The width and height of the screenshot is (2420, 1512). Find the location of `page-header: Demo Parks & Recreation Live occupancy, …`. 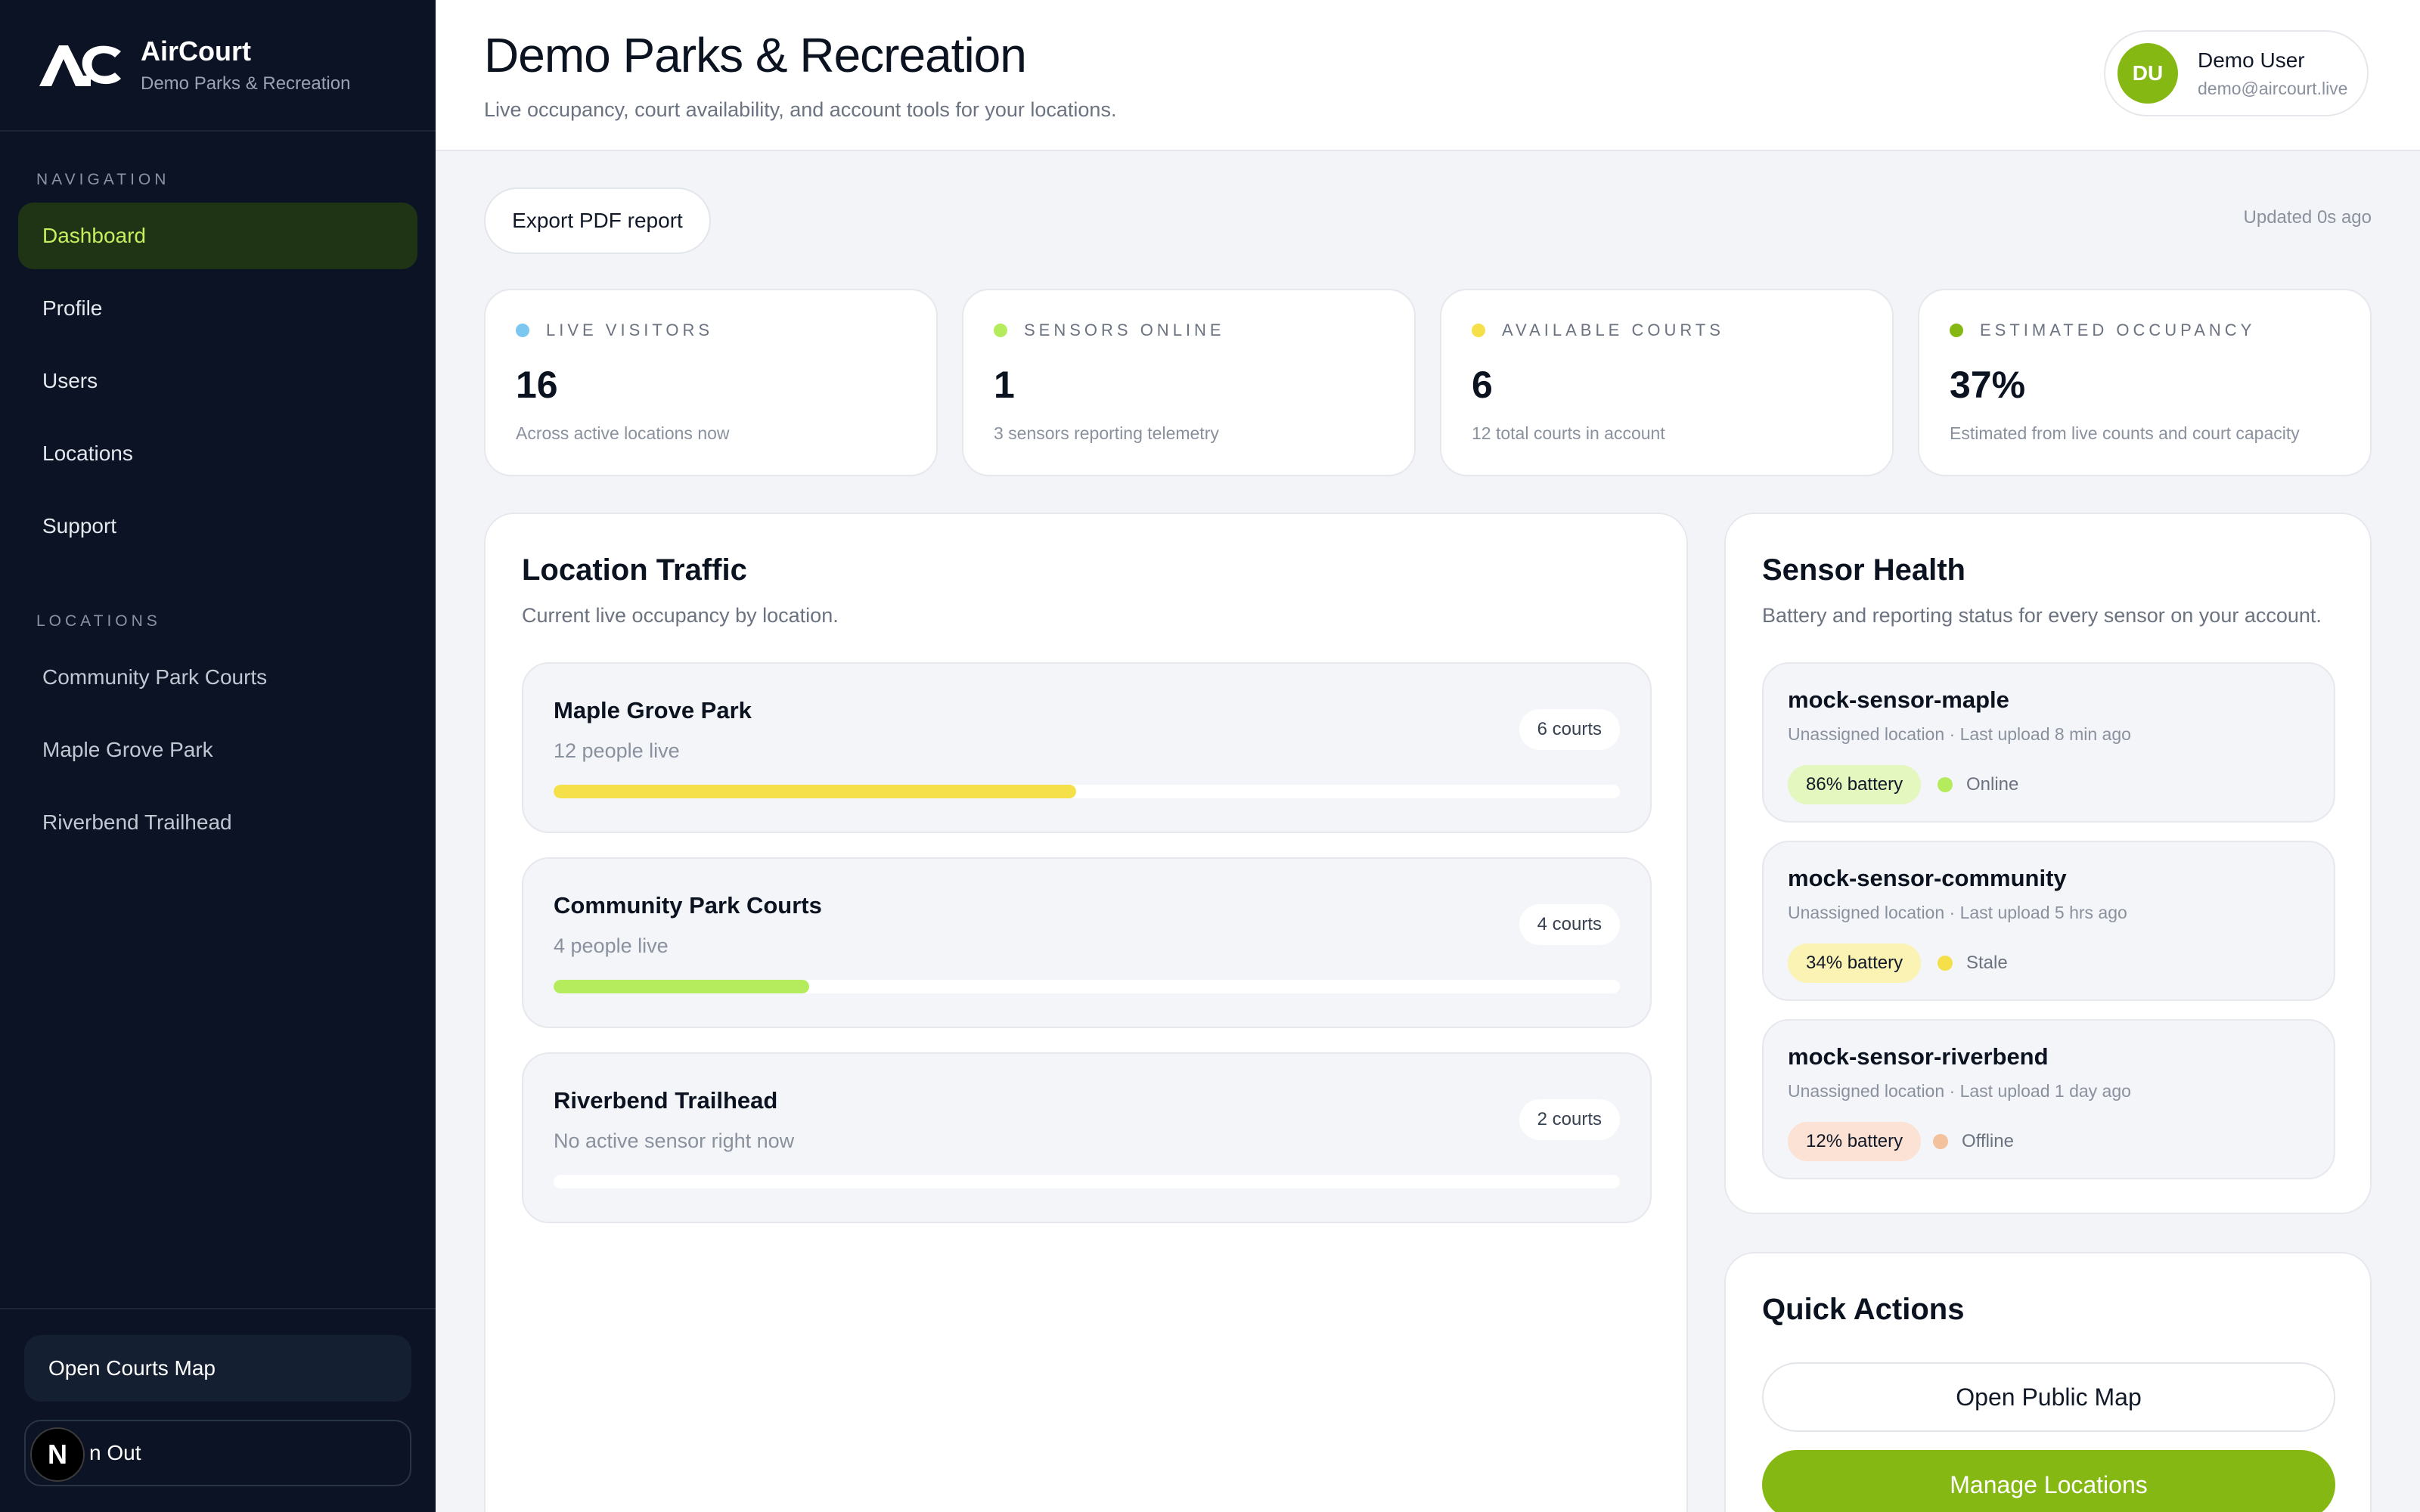

page-header: Demo Parks & Recreation Live occupancy, … is located at coordinates (1428, 75).